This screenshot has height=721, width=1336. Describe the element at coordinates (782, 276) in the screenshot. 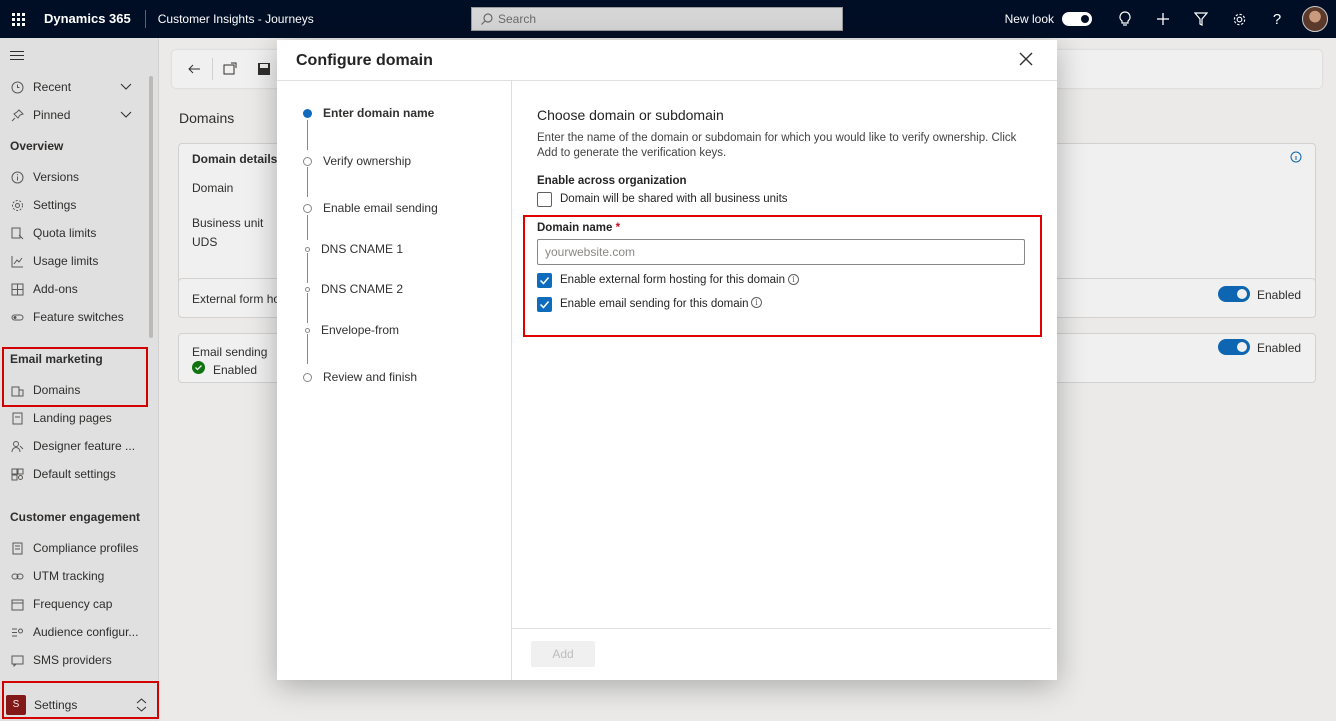

I see `highlight-domain-name-section` at that location.